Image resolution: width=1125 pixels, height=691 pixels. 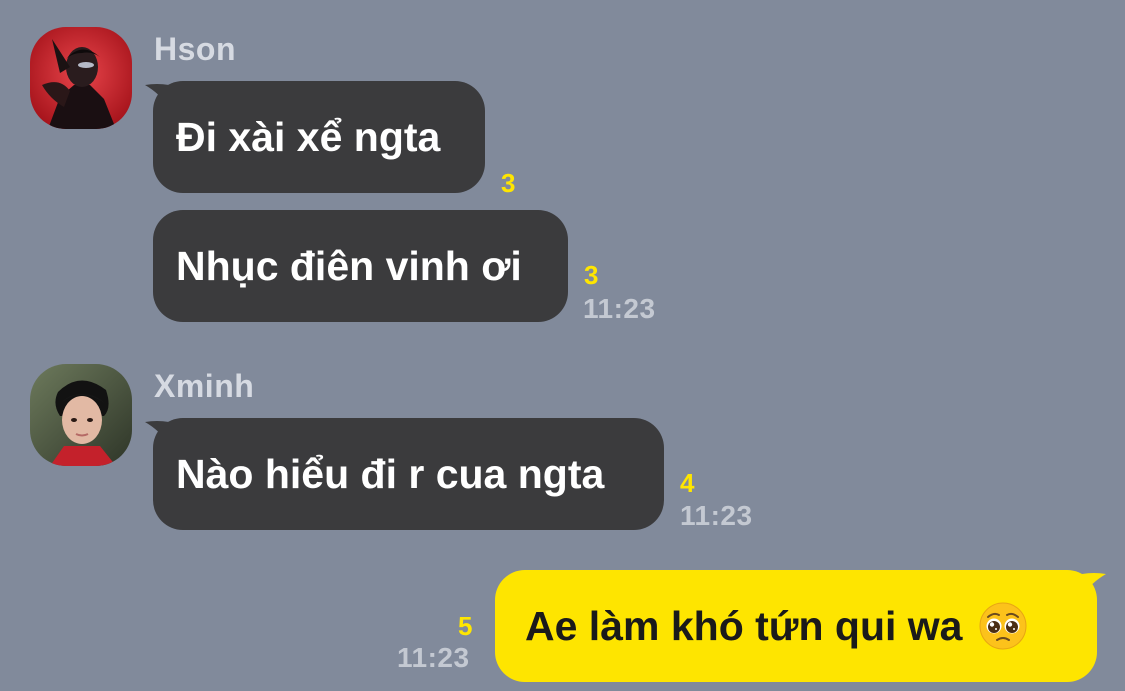 I want to click on message-bubble: Đi xài xể ngta, so click(x=319, y=137).